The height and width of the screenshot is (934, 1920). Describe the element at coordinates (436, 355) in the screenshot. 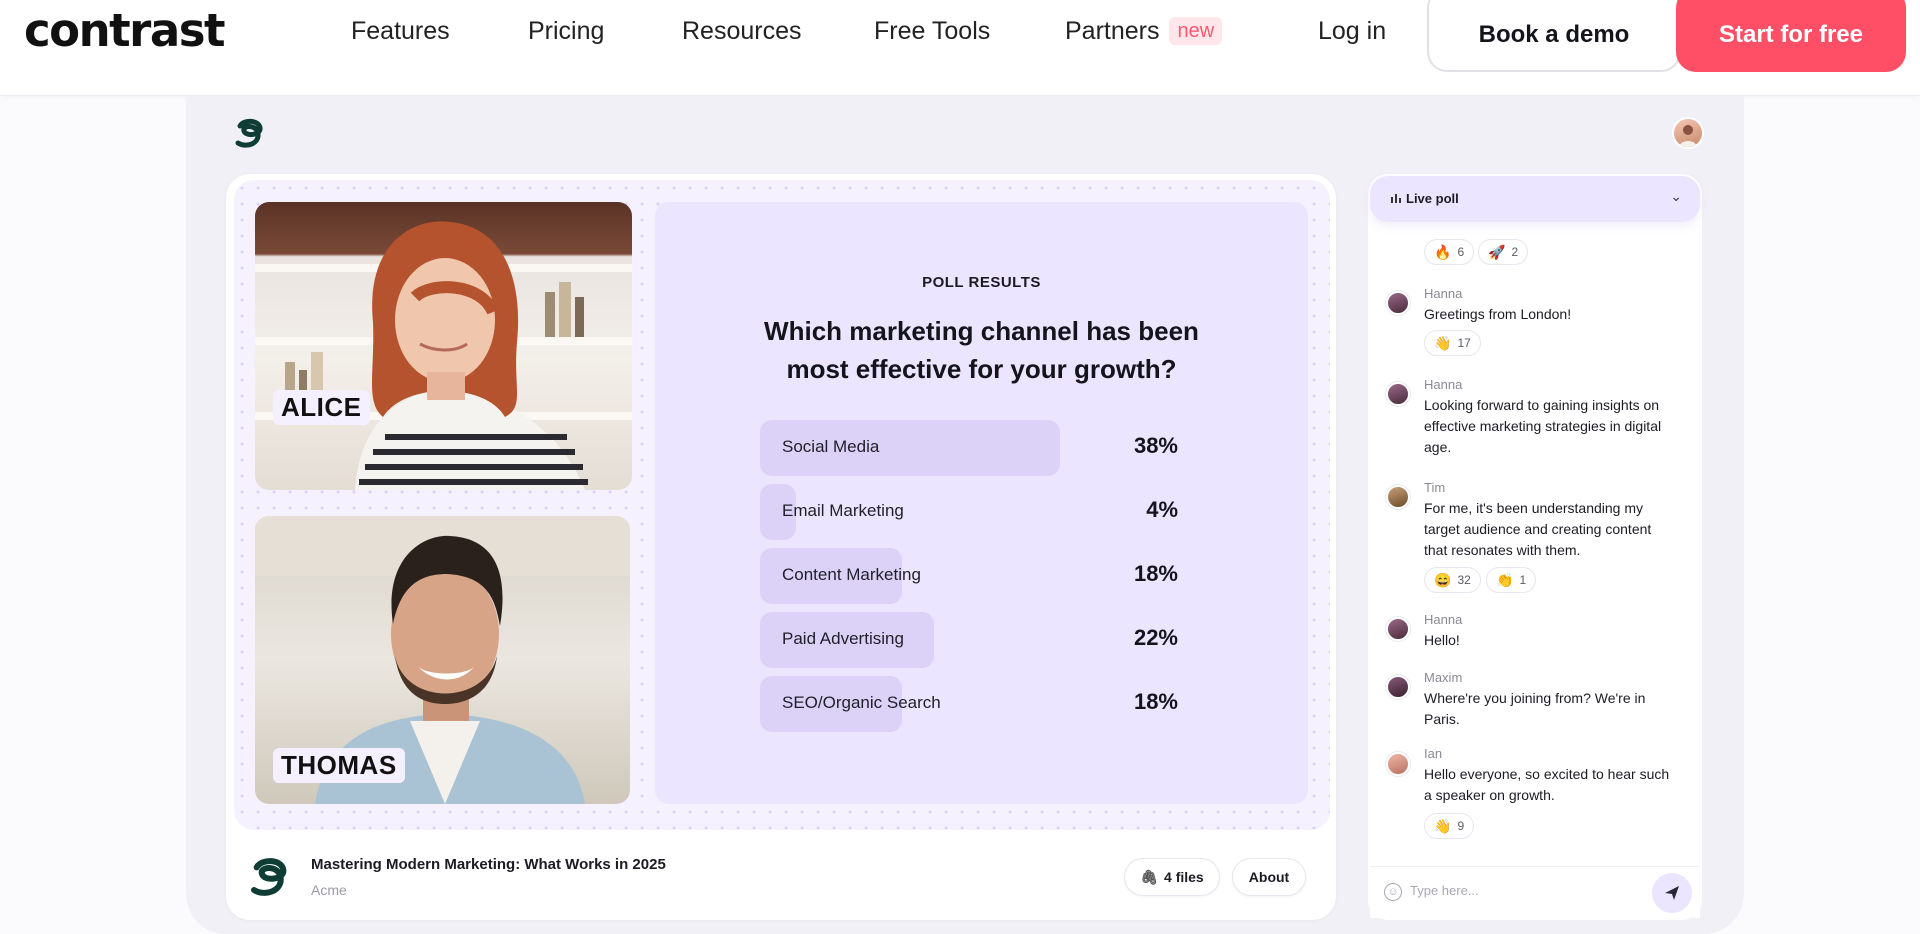

I see `alice-figure` at that location.